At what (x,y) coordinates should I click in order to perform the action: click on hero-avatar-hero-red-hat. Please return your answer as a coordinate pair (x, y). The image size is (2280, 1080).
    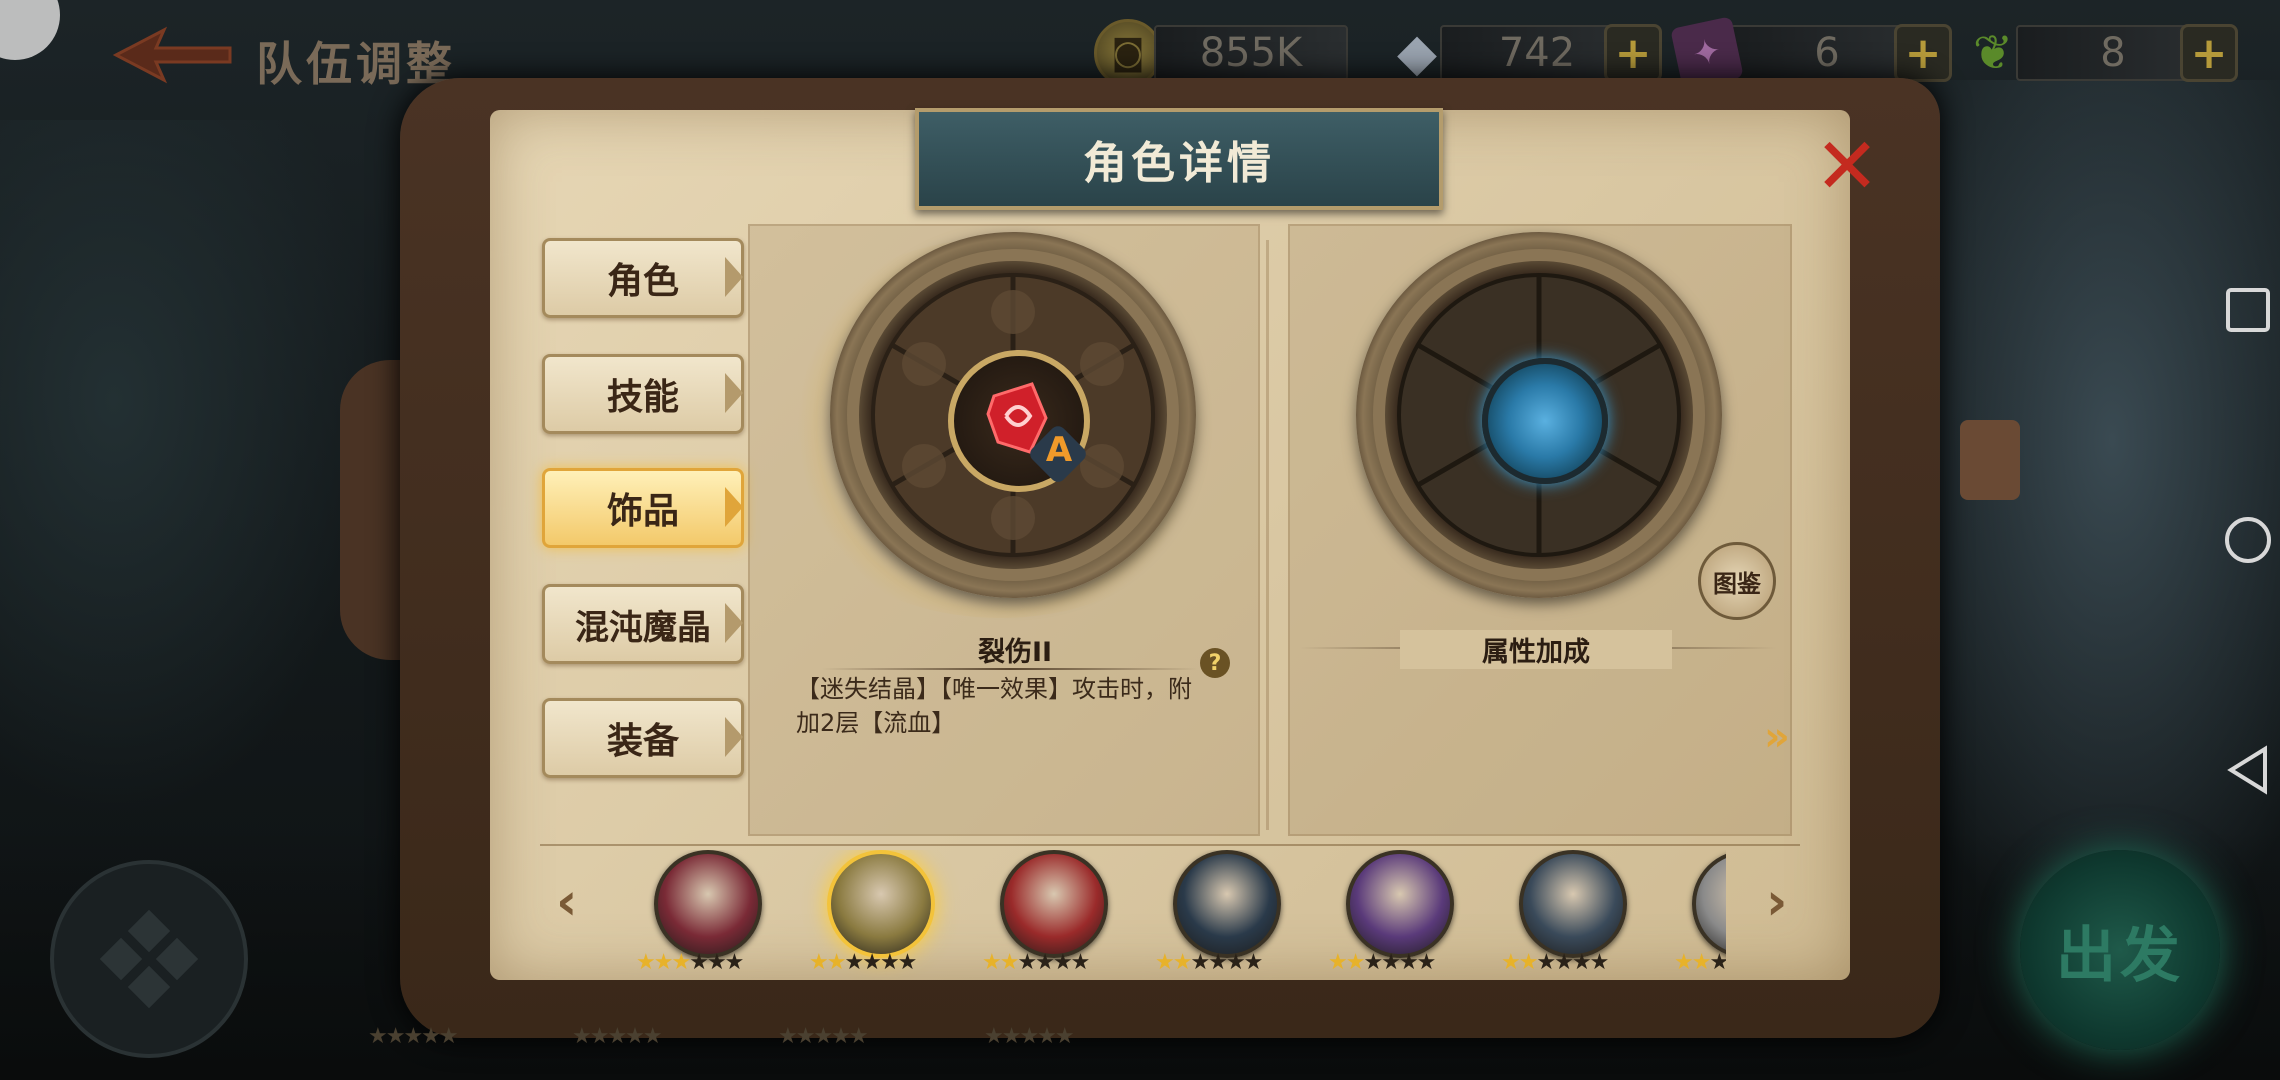
    Looking at the image, I should click on (1054, 904).